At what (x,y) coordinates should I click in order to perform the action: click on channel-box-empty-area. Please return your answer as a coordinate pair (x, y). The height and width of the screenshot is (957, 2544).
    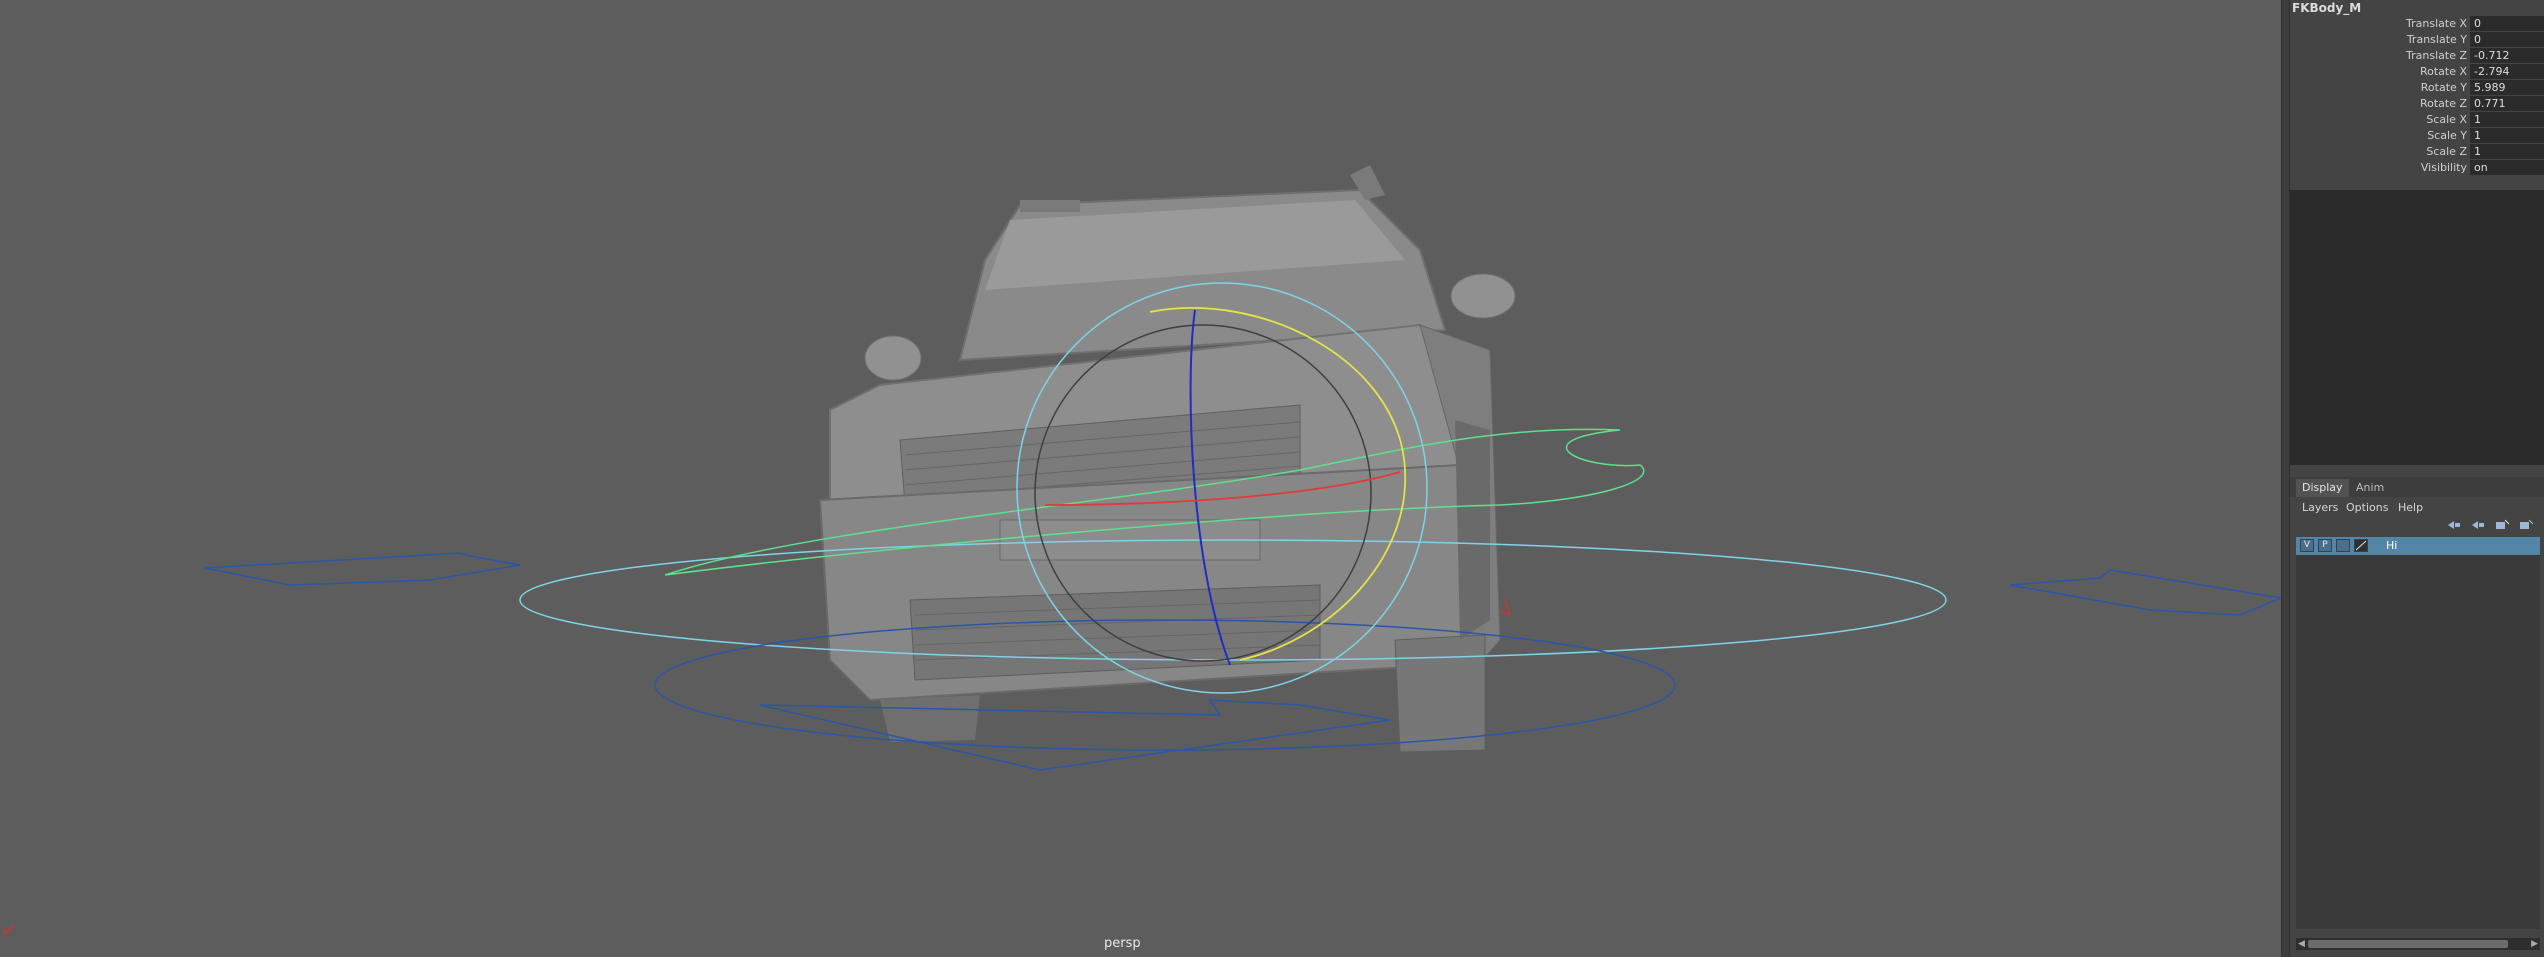
    Looking at the image, I should click on (2417, 327).